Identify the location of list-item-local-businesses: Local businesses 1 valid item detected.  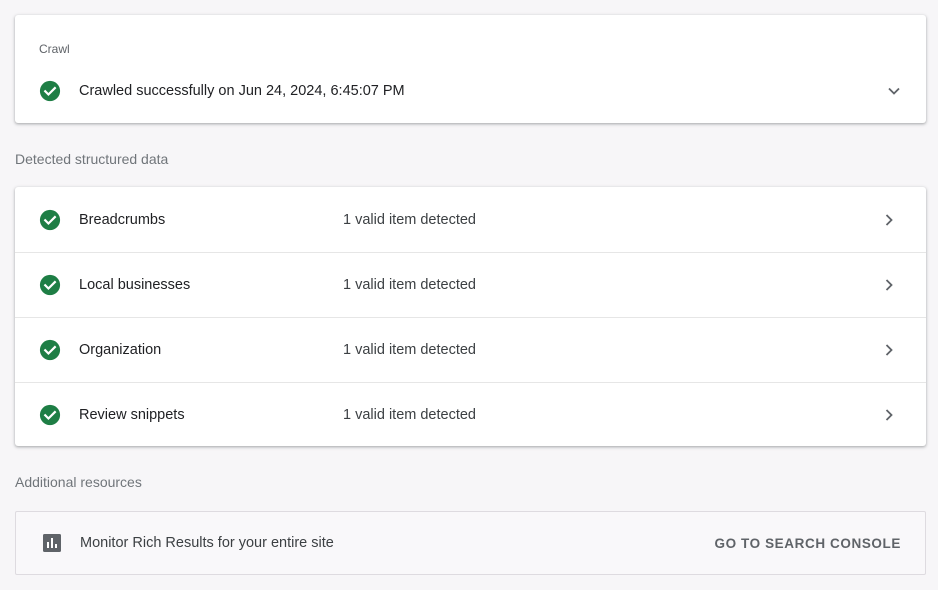
(470, 284).